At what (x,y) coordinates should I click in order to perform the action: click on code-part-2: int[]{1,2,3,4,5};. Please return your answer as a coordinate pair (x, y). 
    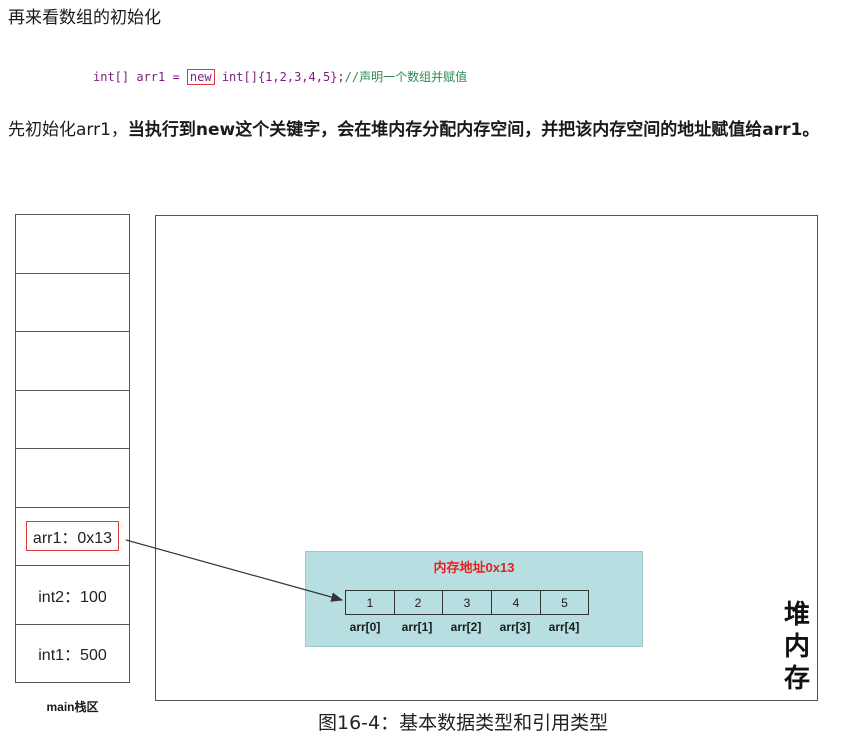
    Looking at the image, I should click on (279, 77).